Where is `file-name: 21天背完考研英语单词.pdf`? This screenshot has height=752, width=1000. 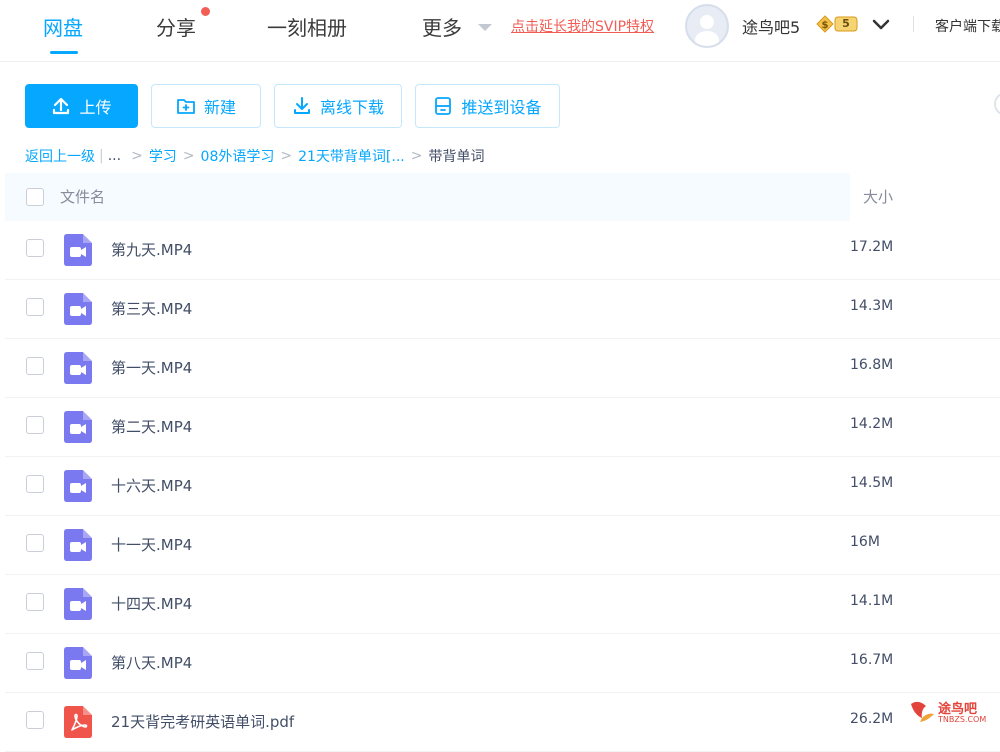 file-name: 21天背完考研英语单词.pdf is located at coordinates (202, 721).